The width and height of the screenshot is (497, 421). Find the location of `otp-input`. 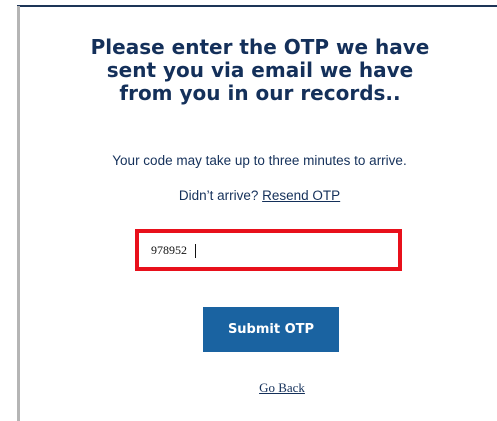

otp-input is located at coordinates (268, 250).